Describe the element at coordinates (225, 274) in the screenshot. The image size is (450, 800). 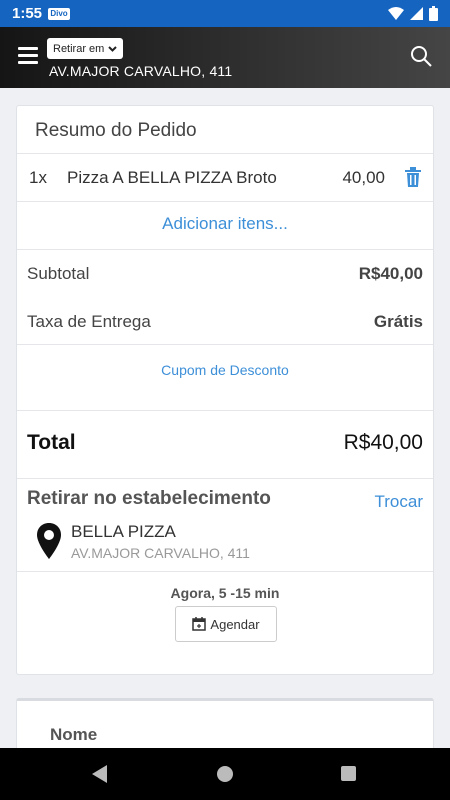
I see `subtotal-line: Subtotal R$40,00` at that location.